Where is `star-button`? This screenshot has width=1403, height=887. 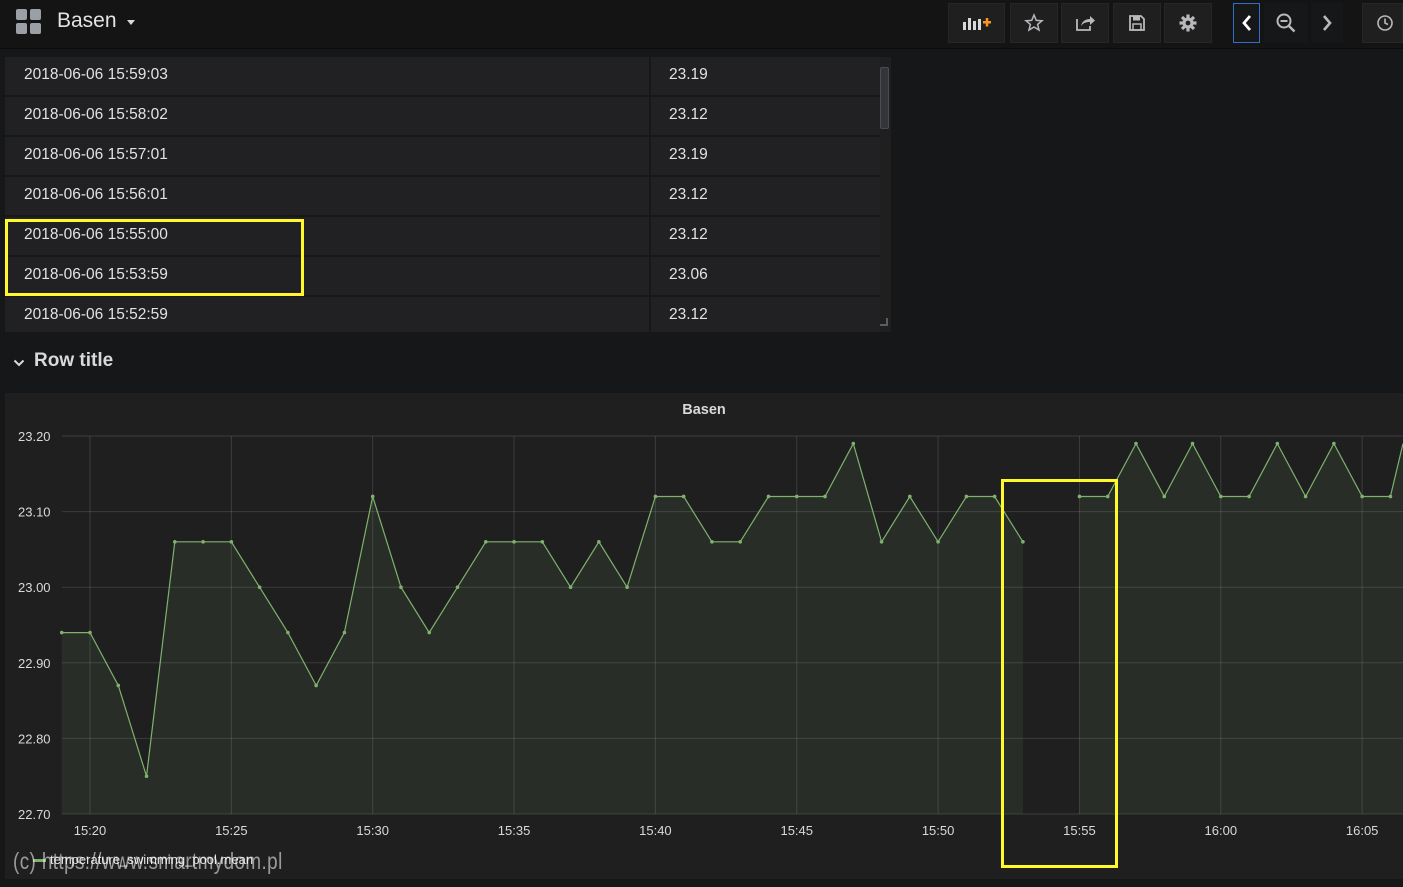 star-button is located at coordinates (1034, 23).